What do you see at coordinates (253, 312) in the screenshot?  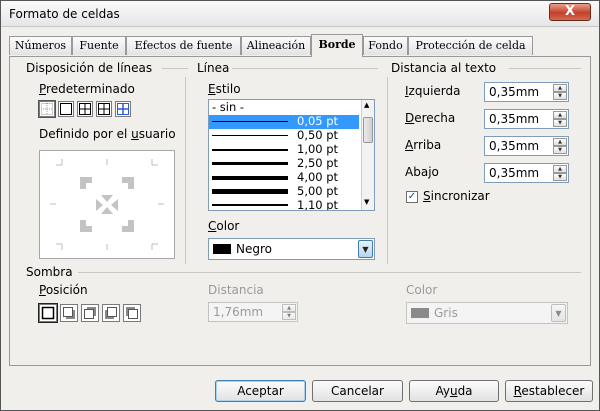 I see `shadow-distance-input: 1,76mm ▲ ▼` at bounding box center [253, 312].